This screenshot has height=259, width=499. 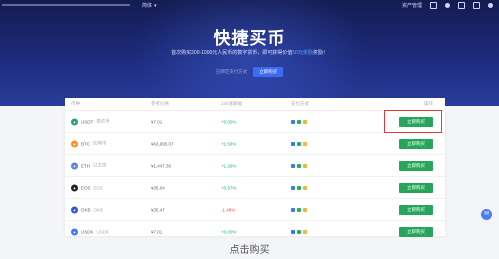 What do you see at coordinates (231, 71) in the screenshot?
I see `action-hint: 已绑定支付方式` at bounding box center [231, 71].